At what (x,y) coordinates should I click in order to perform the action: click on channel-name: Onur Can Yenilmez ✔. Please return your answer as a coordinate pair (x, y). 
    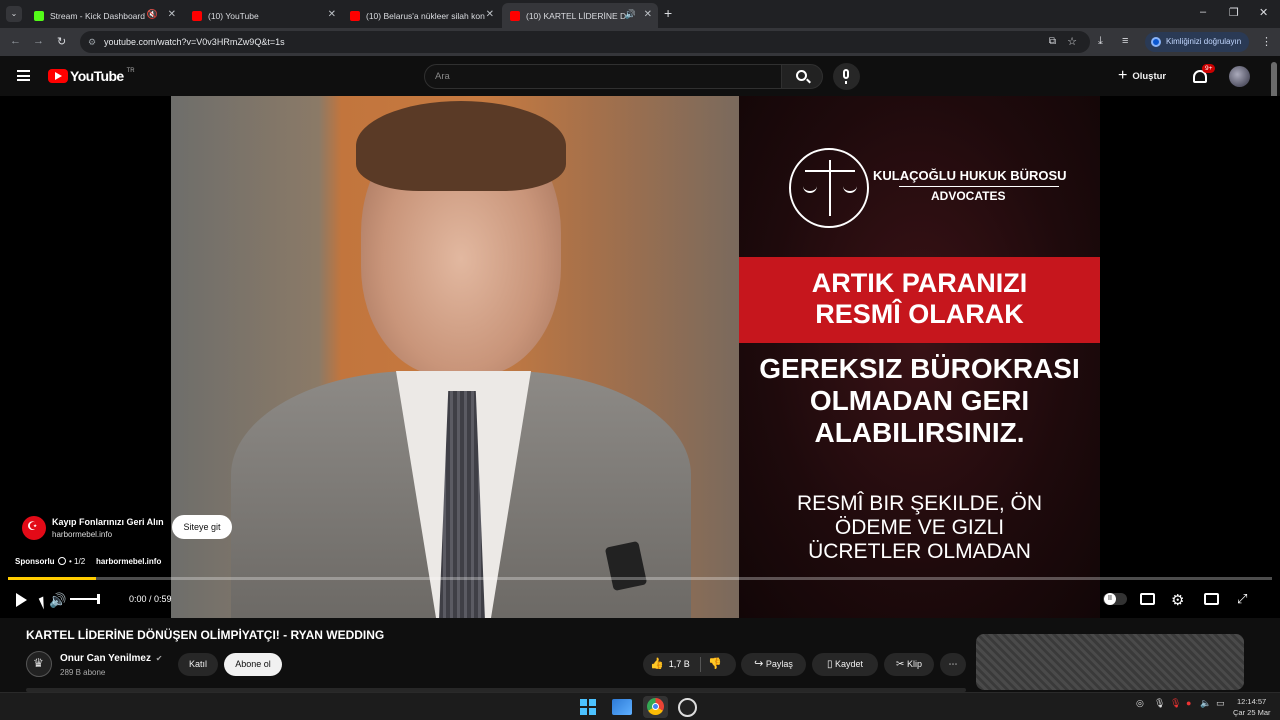
    Looking at the image, I should click on (111, 658).